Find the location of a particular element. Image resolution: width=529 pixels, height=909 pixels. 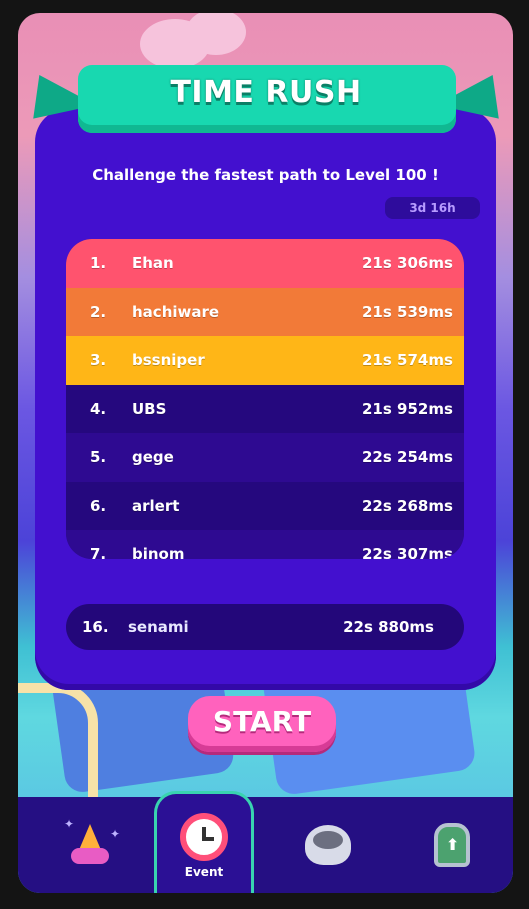

player-name: senami is located at coordinates (158, 627).